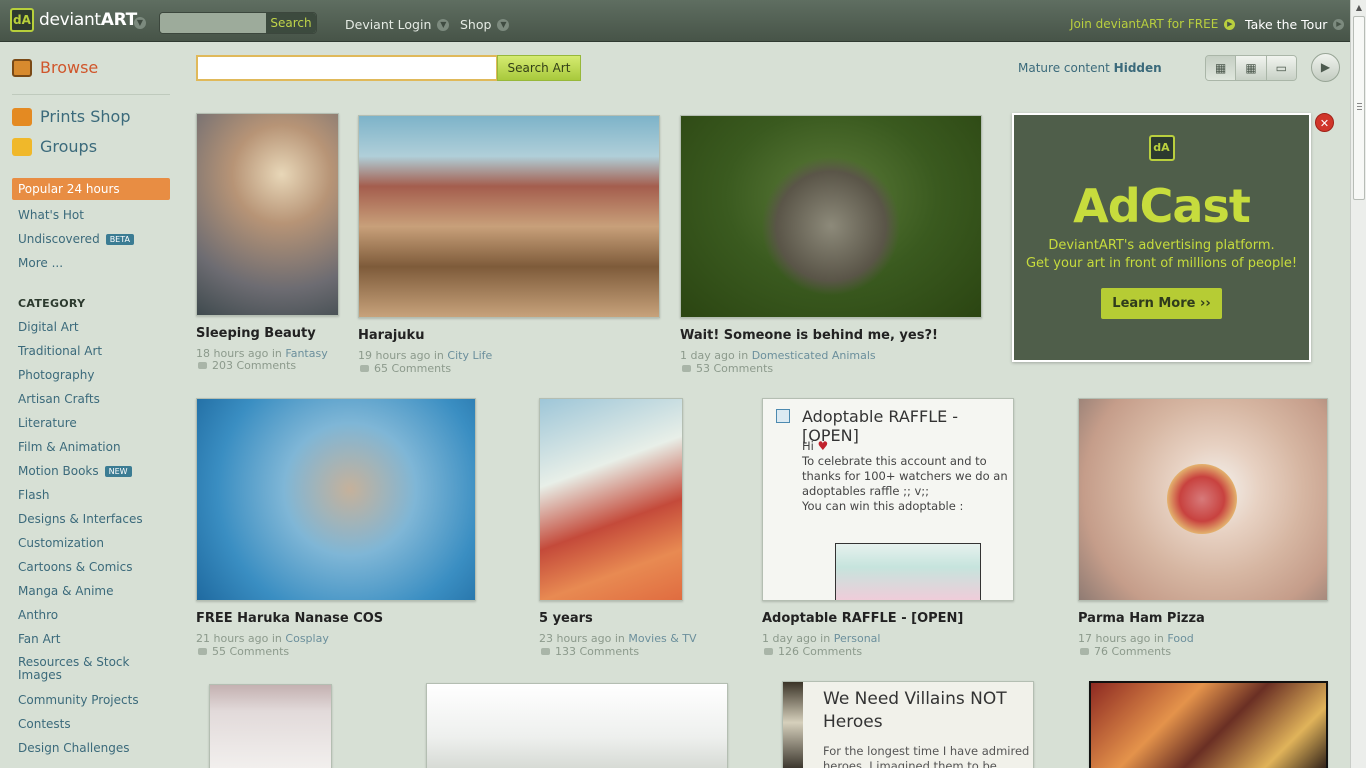  What do you see at coordinates (1161, 303) in the screenshot?
I see `learn-more-button: Learn More ››` at bounding box center [1161, 303].